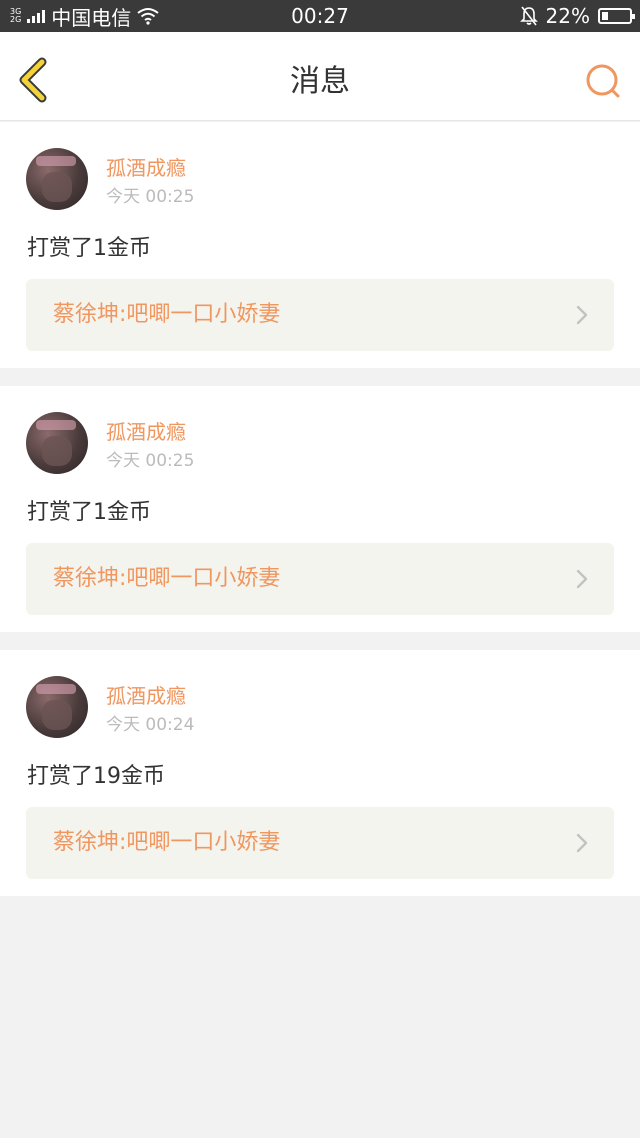  I want to click on status-bar: 3G 2G 中国电信 00:27 22%, so click(320, 16).